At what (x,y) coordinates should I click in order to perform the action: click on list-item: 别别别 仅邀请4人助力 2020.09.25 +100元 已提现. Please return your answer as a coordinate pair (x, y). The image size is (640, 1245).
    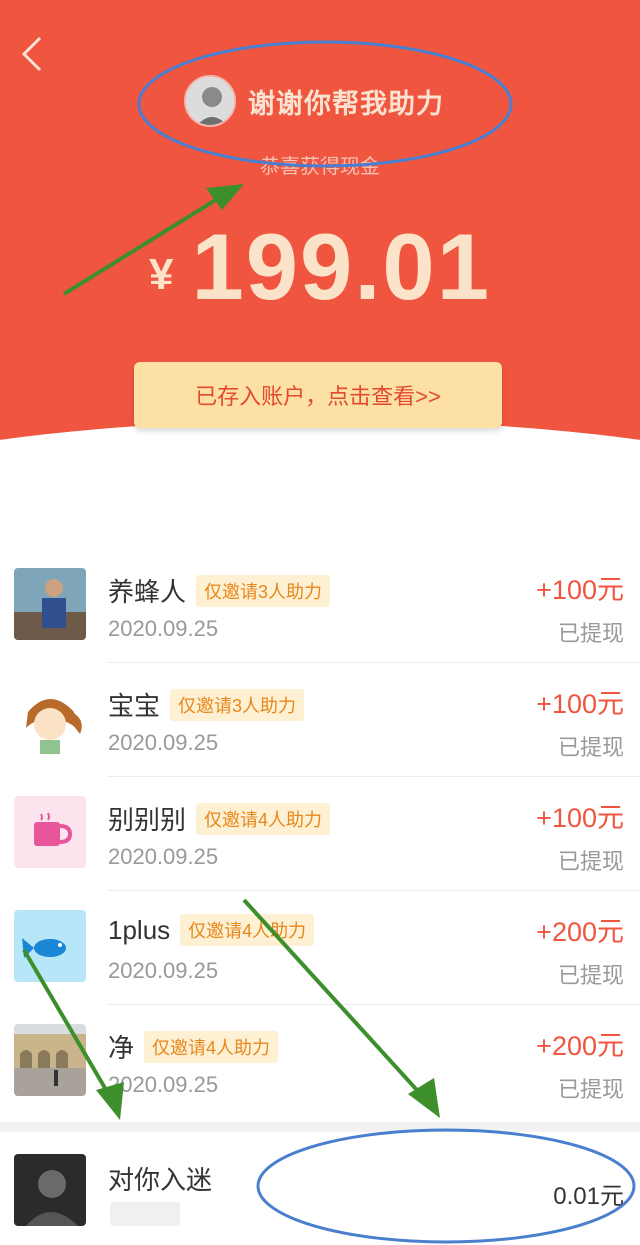
    Looking at the image, I should click on (320, 833).